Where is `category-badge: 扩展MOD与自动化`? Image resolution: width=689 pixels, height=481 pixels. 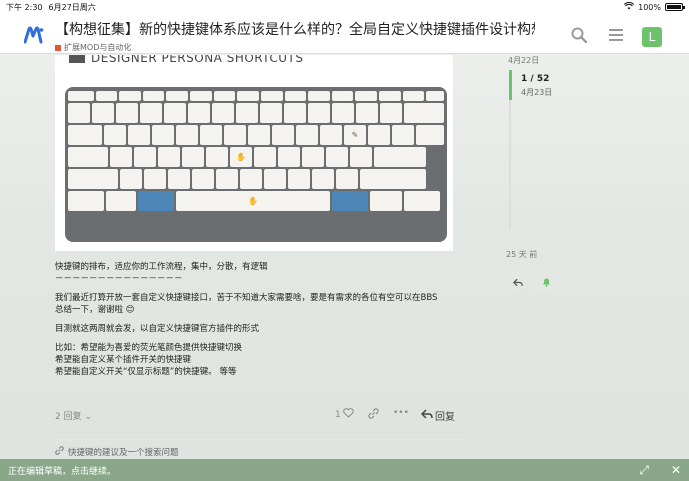 category-badge: 扩展MOD与自动化 is located at coordinates (295, 47).